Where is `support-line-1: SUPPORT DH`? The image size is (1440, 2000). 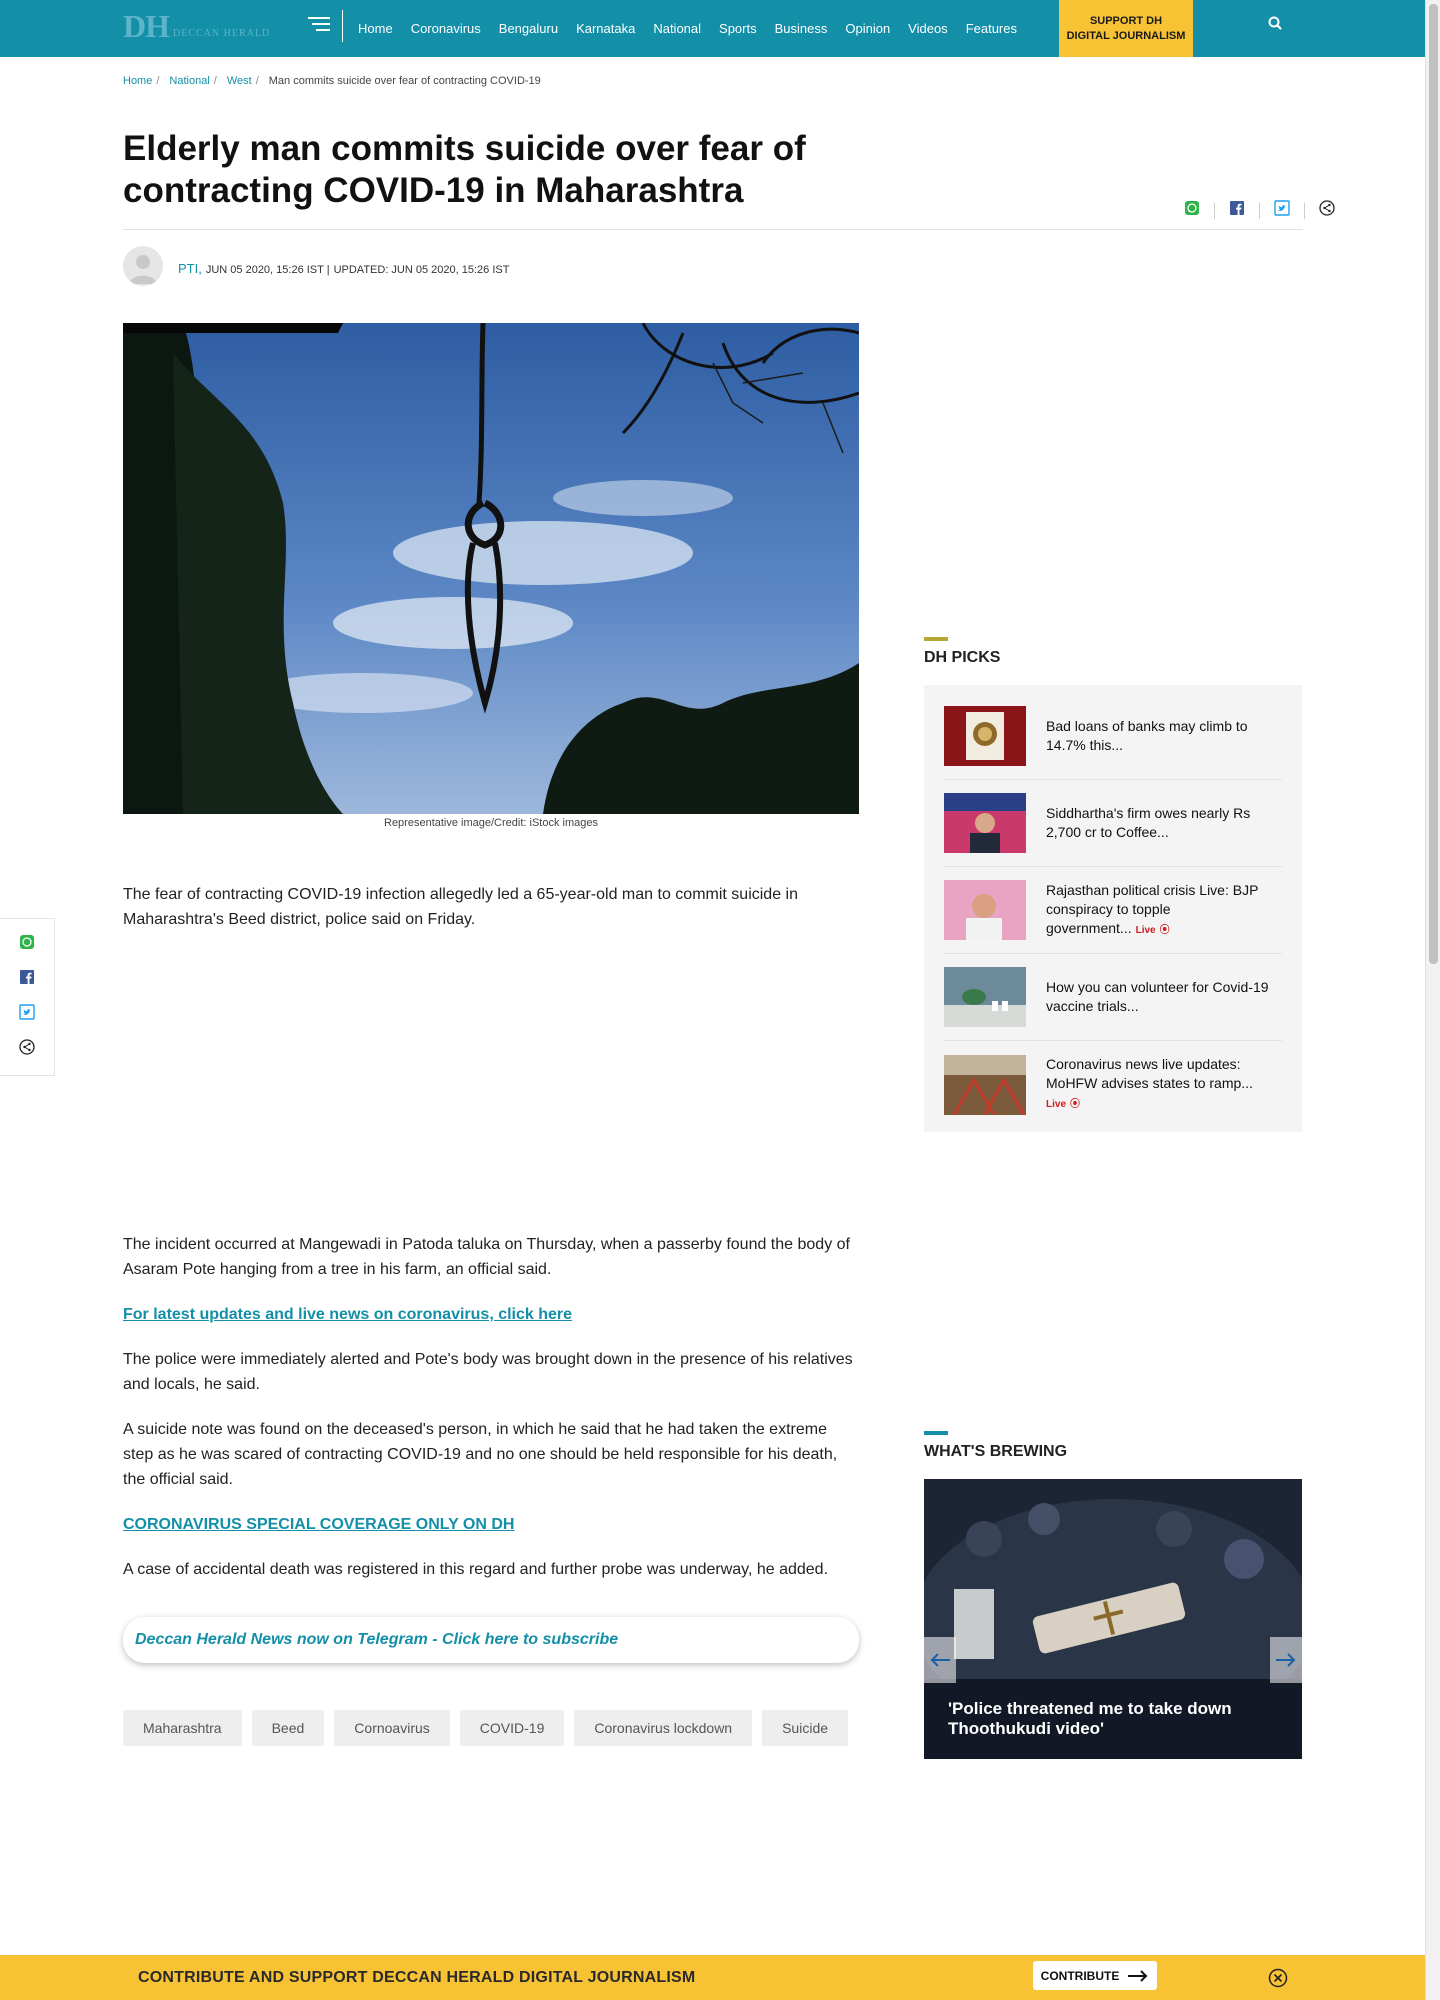
support-line-1: SUPPORT DH is located at coordinates (1126, 20).